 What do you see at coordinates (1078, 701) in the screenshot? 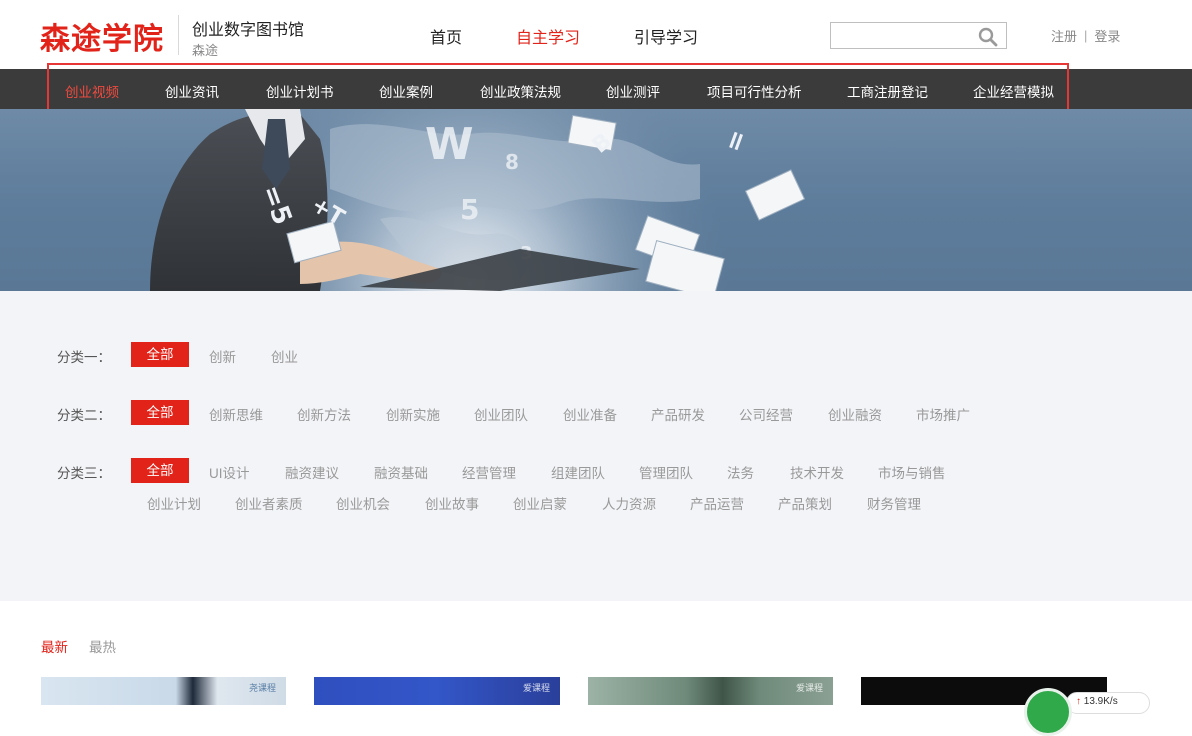
I see `upload-arrow-icon: ↑` at bounding box center [1078, 701].